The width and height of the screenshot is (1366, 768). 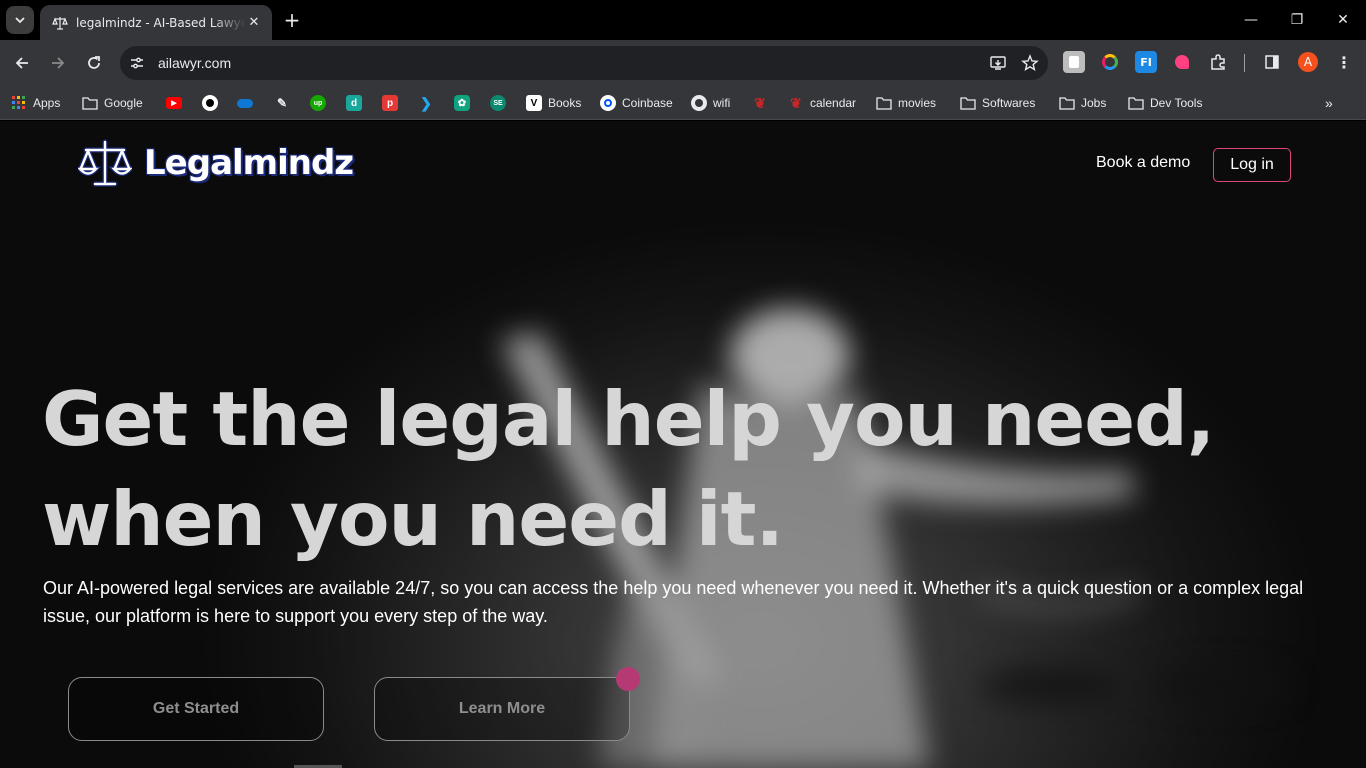 I want to click on reload-icon, so click(x=94, y=62).